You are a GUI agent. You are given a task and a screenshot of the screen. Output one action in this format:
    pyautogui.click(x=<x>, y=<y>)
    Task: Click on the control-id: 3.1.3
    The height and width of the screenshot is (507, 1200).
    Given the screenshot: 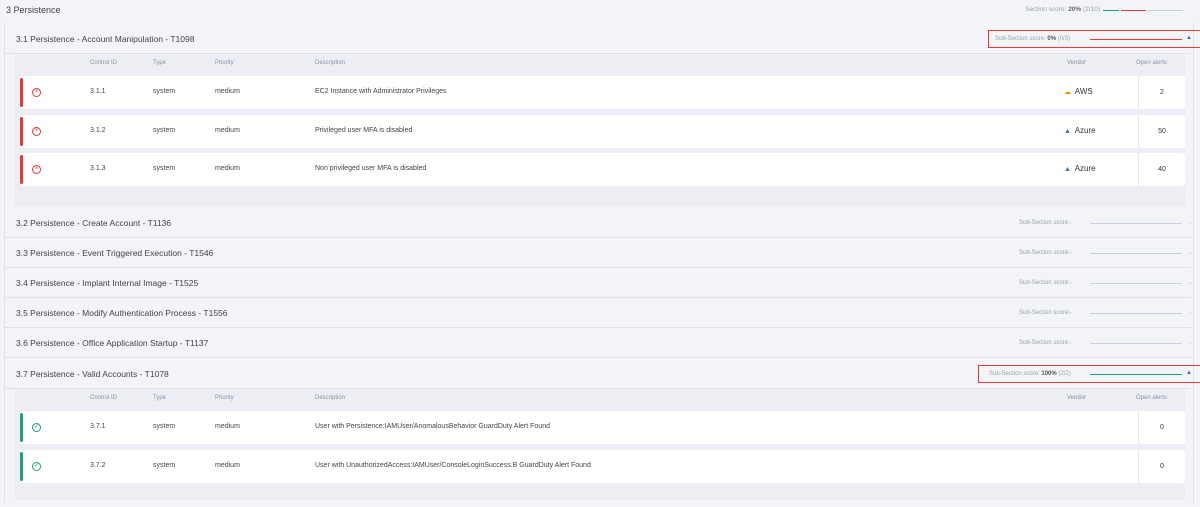 What is the action you would take?
    pyautogui.click(x=98, y=168)
    